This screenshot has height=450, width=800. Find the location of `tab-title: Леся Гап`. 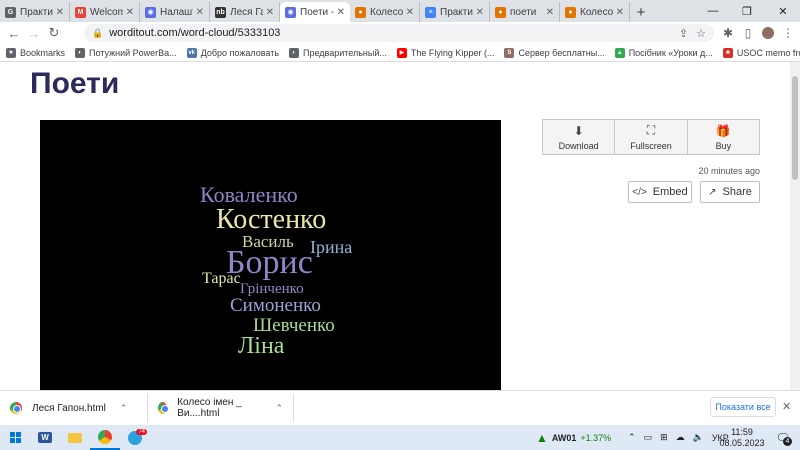

tab-title: Леся Гап is located at coordinates (246, 12).